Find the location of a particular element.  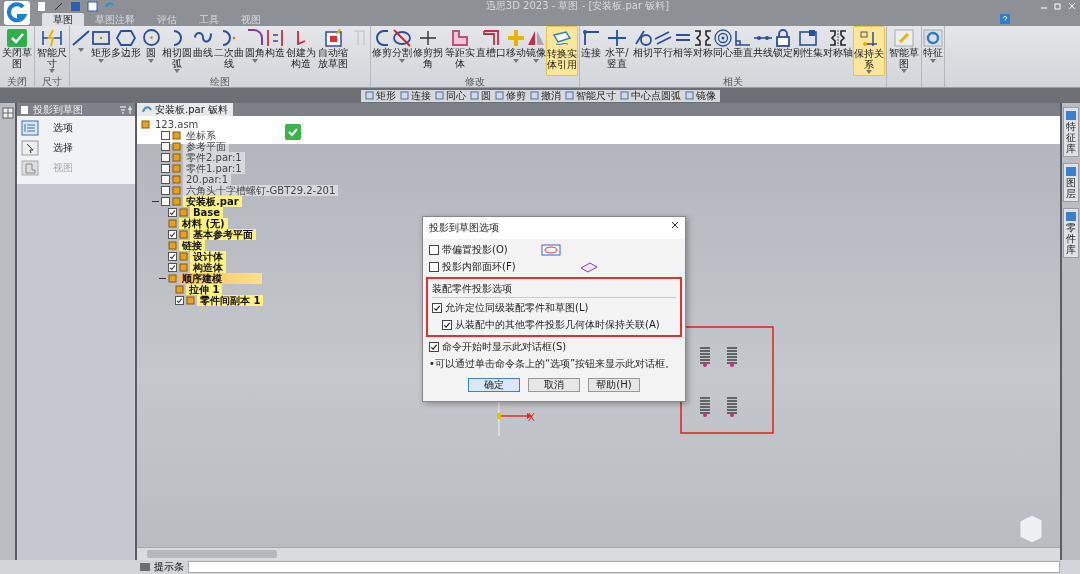

tree-item: 设计体 is located at coordinates (208, 256).